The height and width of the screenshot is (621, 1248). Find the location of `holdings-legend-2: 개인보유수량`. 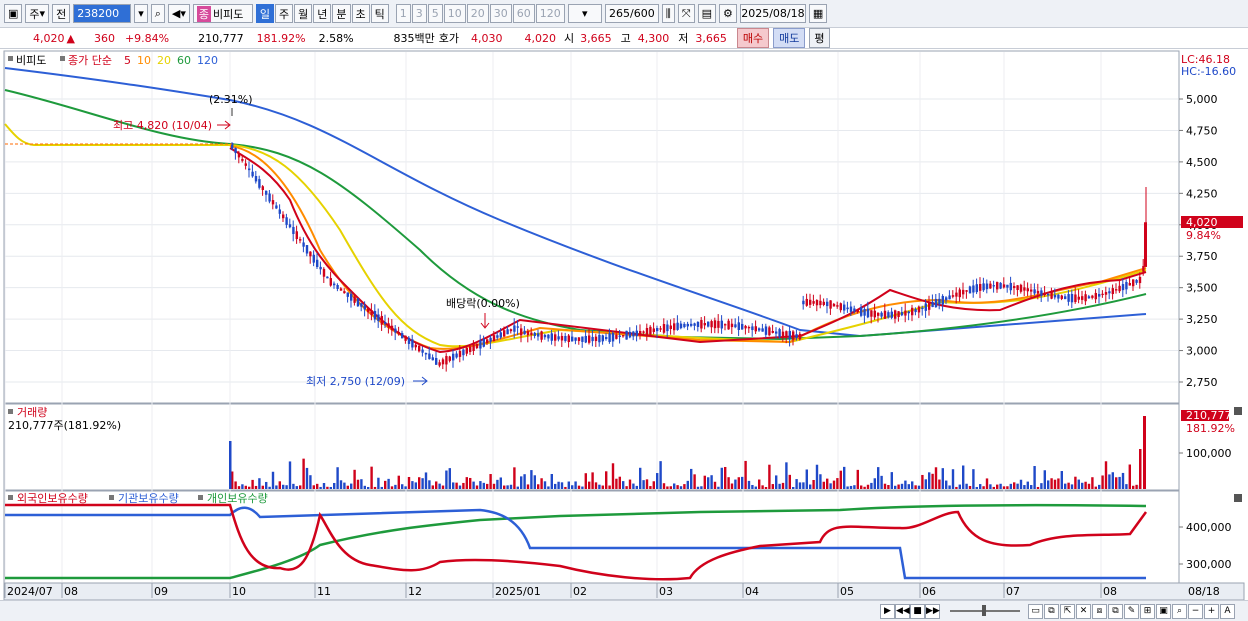

holdings-legend-2: 개인보유수량 is located at coordinates (237, 498).